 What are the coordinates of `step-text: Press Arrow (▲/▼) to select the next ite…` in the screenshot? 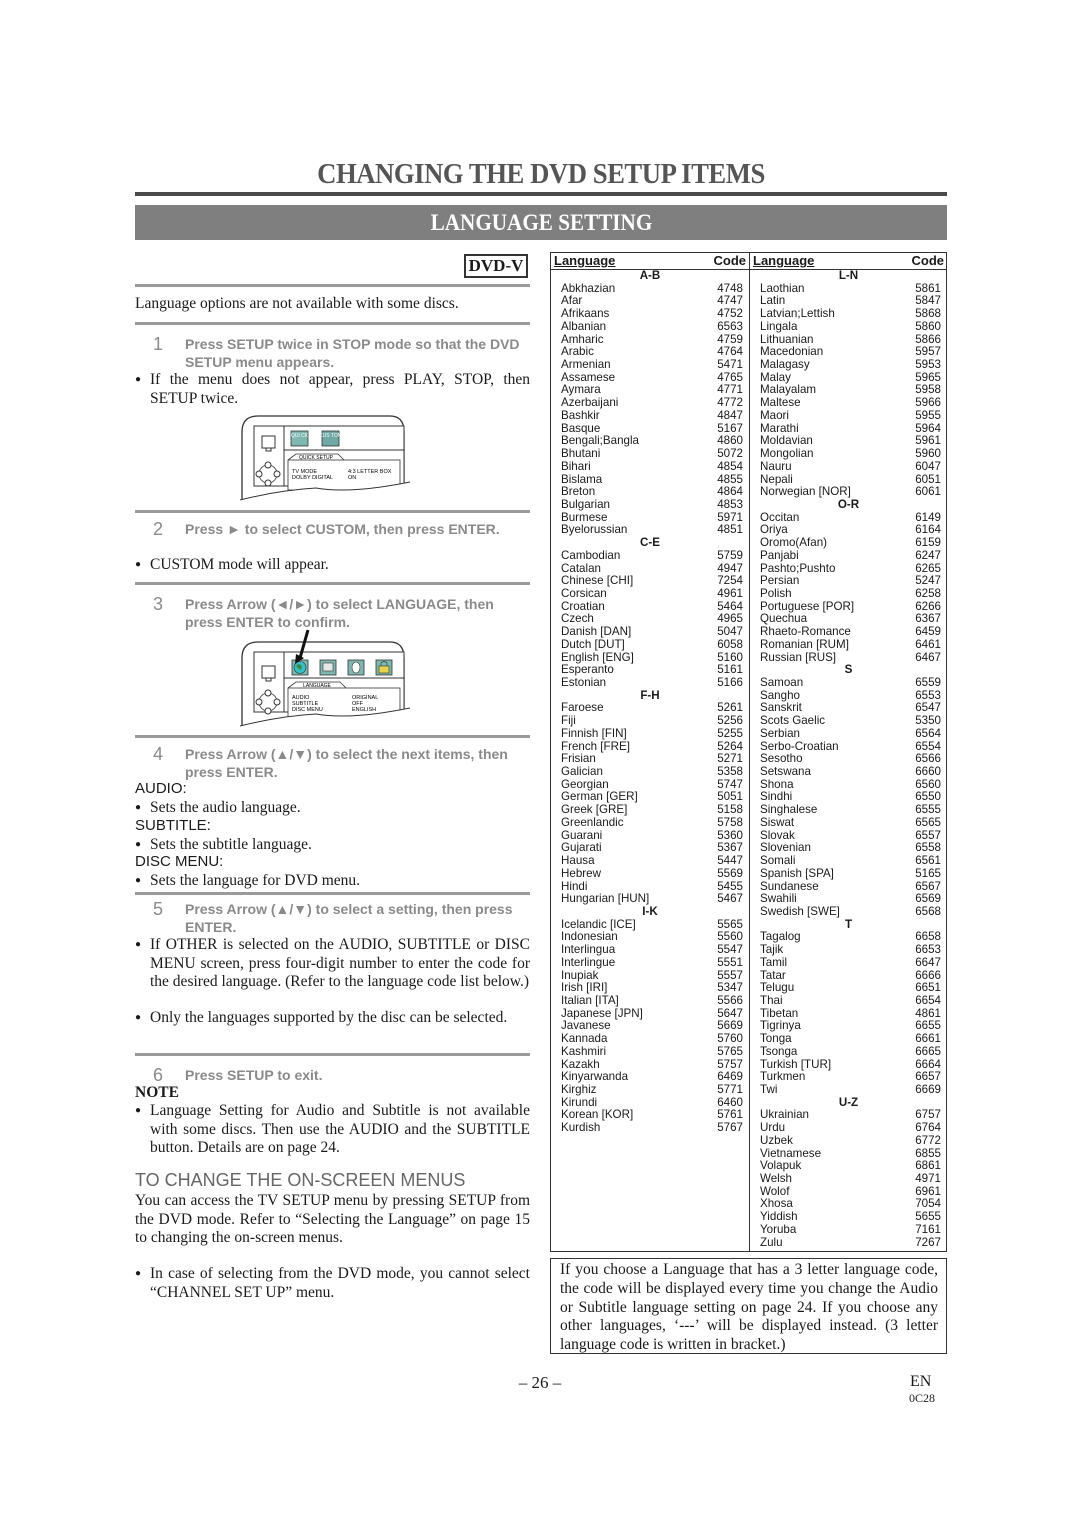 It's located at (346, 763).